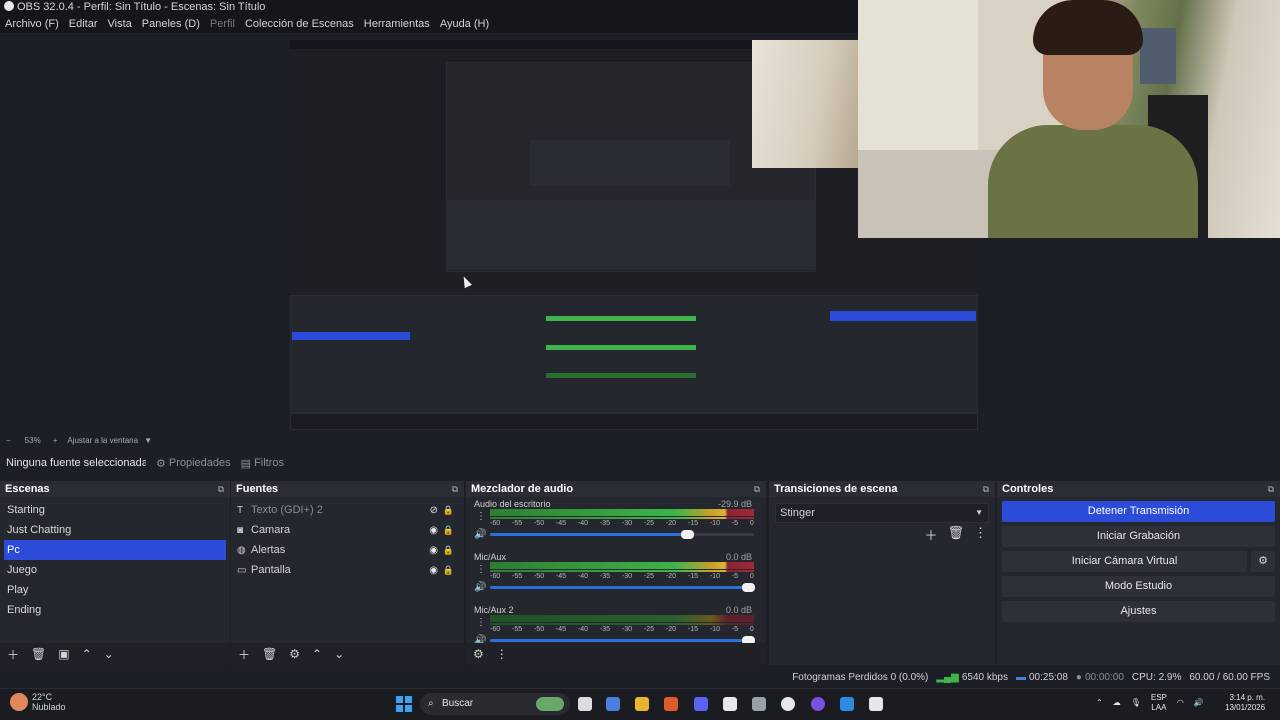 The width and height of the screenshot is (1280, 720). What do you see at coordinates (269, 654) in the screenshot?
I see `delete-source-icon: 🗑` at bounding box center [269, 654].